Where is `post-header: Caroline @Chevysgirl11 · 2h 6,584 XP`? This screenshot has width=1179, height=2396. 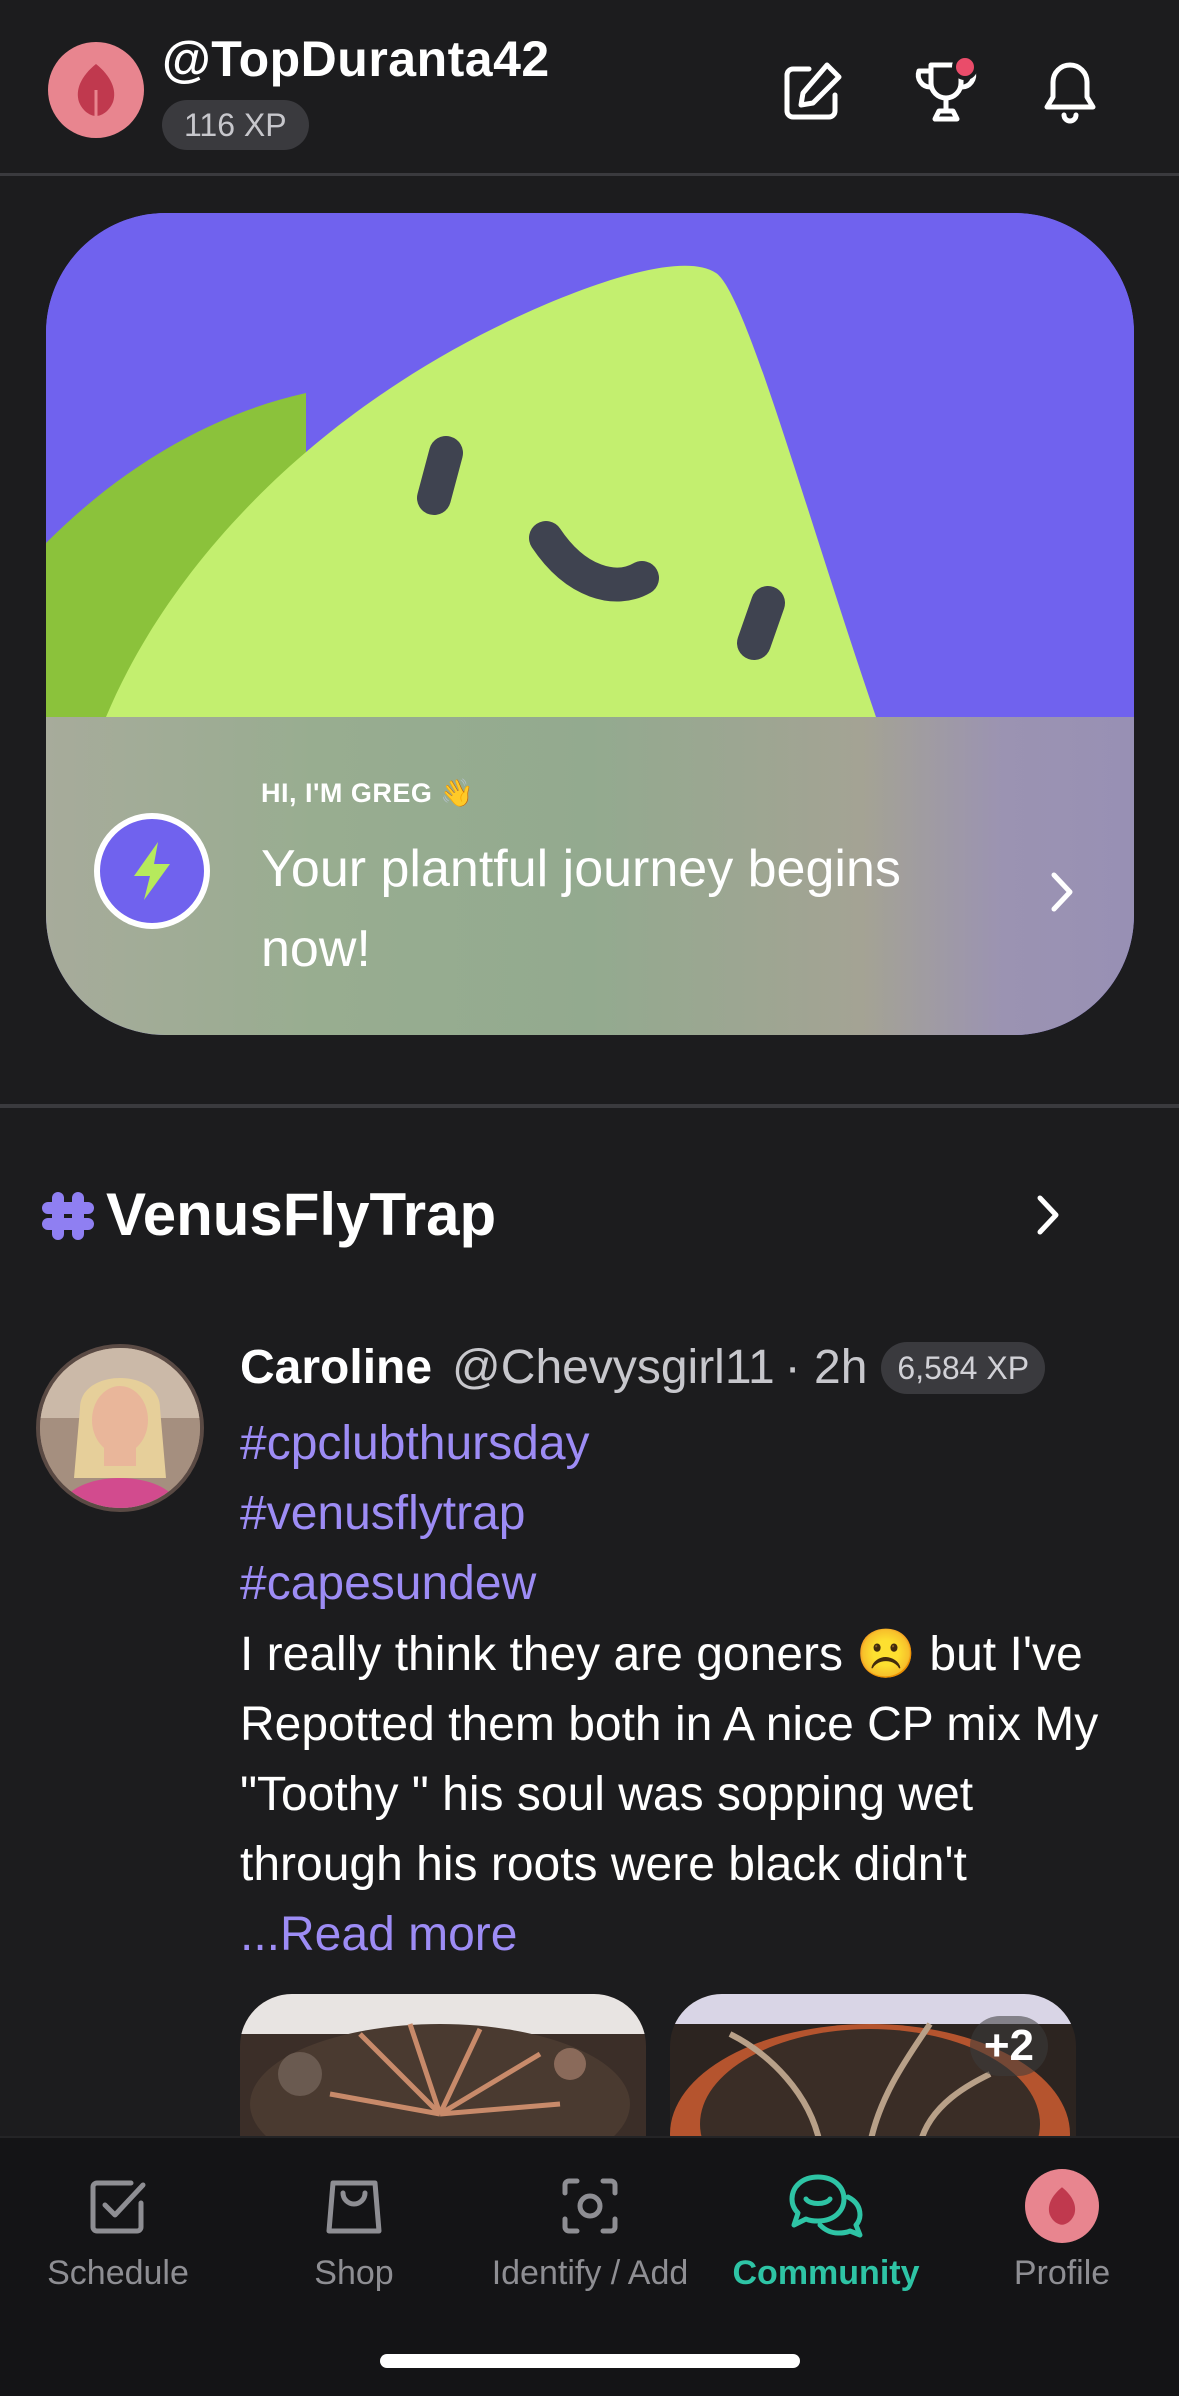 post-header: Caroline @Chevysgirl11 · 2h 6,584 XP is located at coordinates (643, 1367).